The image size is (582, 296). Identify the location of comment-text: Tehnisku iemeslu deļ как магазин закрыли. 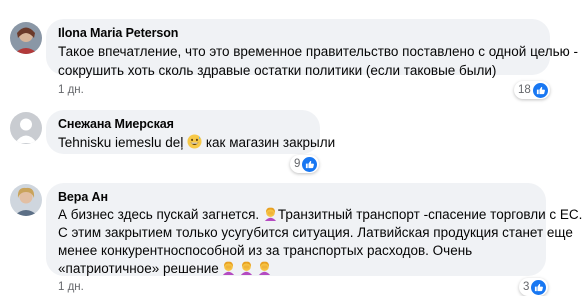
(197, 142).